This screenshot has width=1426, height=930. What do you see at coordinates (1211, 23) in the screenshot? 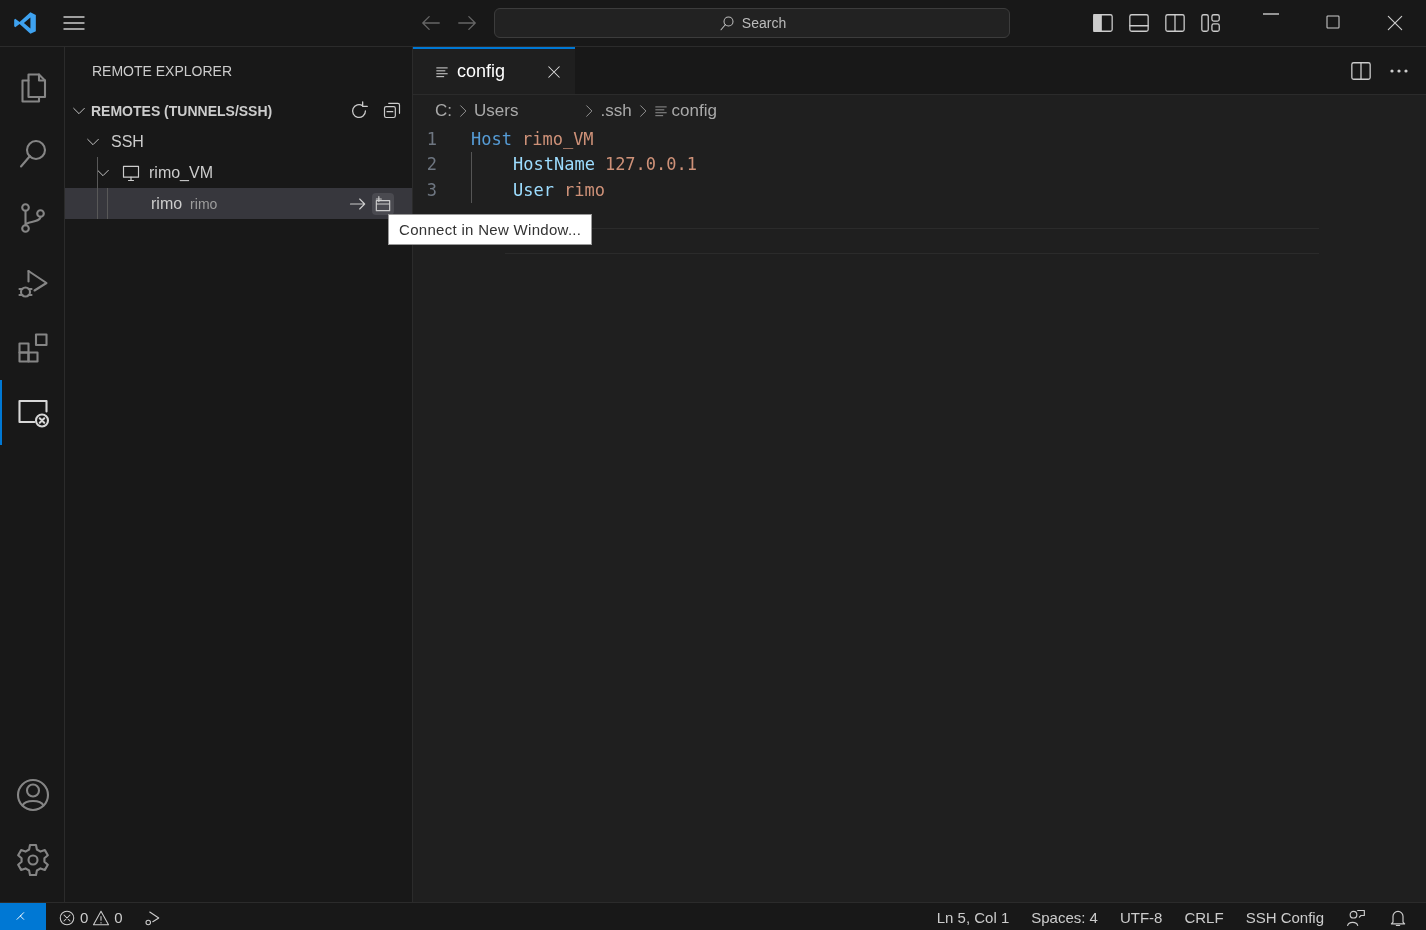
I see `customize-layout-icon` at bounding box center [1211, 23].